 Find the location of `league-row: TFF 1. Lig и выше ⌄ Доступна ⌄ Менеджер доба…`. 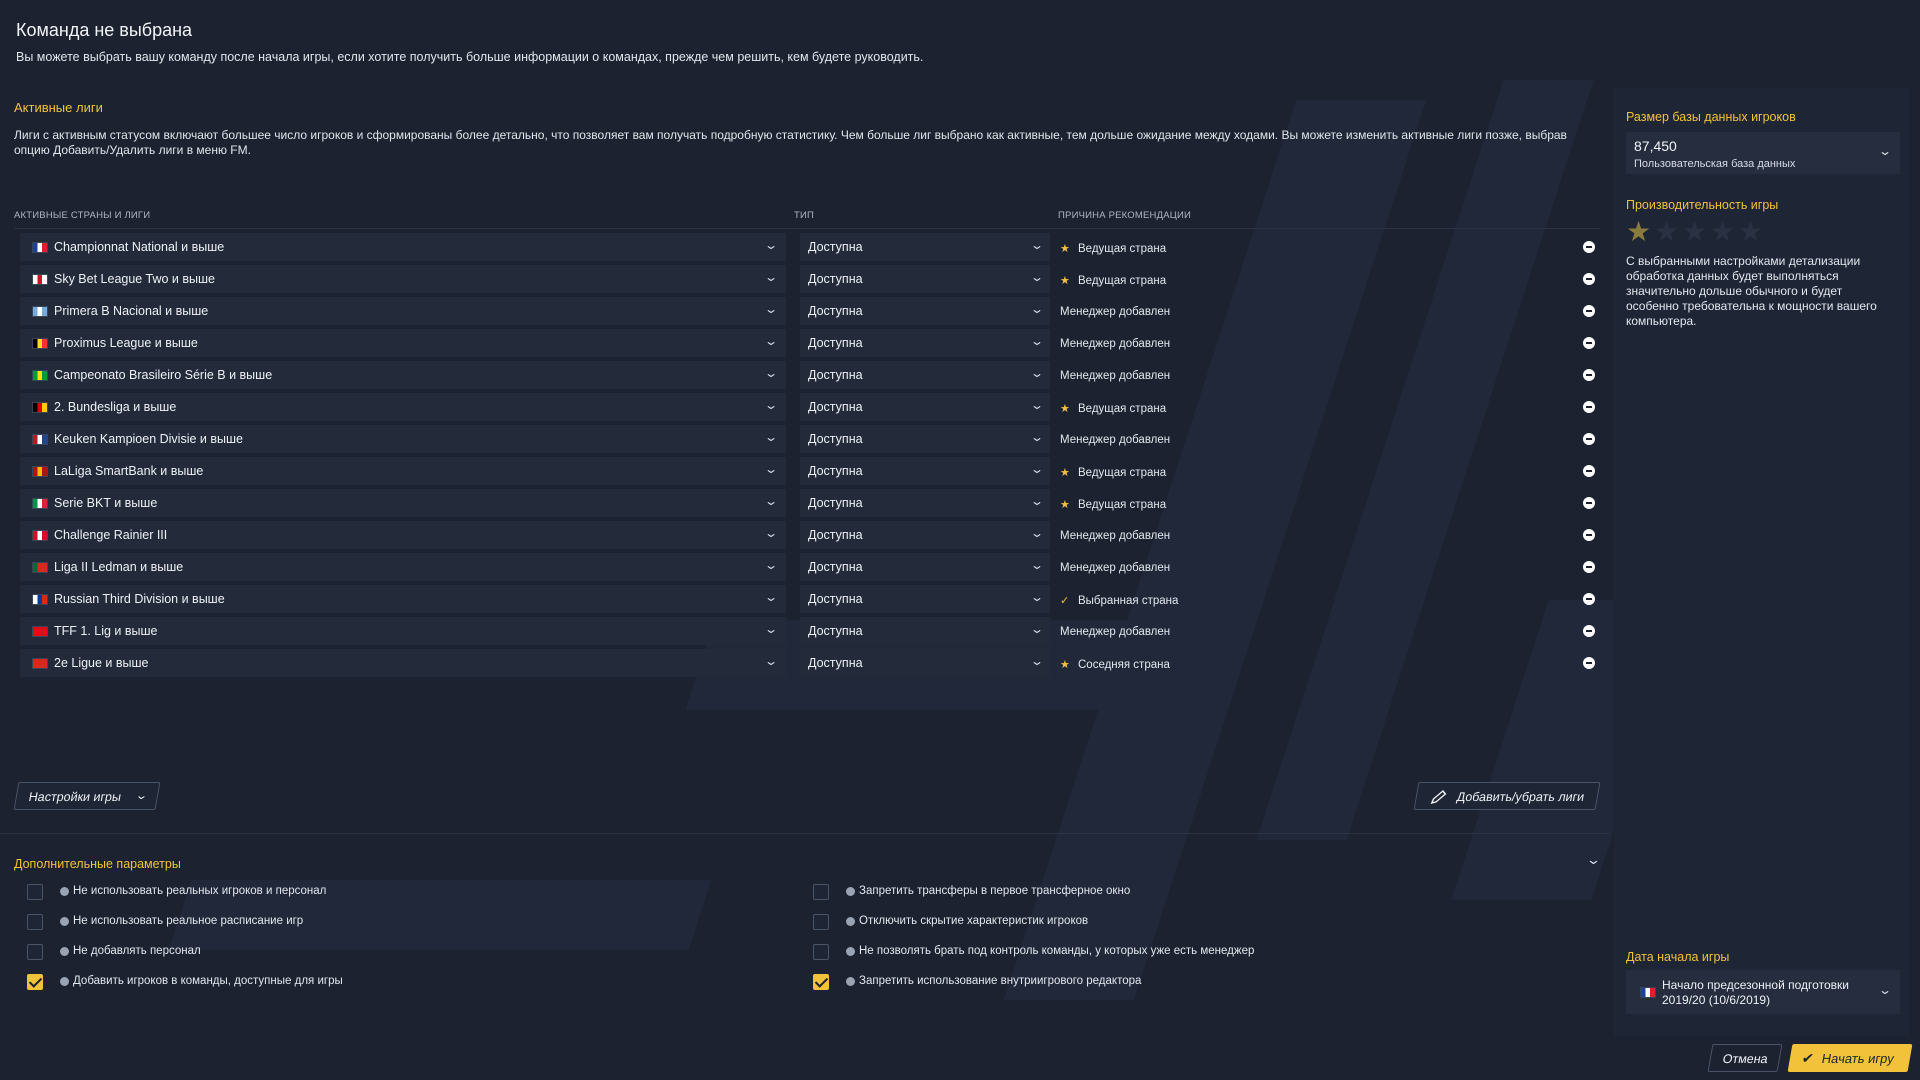

league-row: TFF 1. Lig и выше ⌄ Доступна ⌄ Менеджер доба… is located at coordinates (810, 631).